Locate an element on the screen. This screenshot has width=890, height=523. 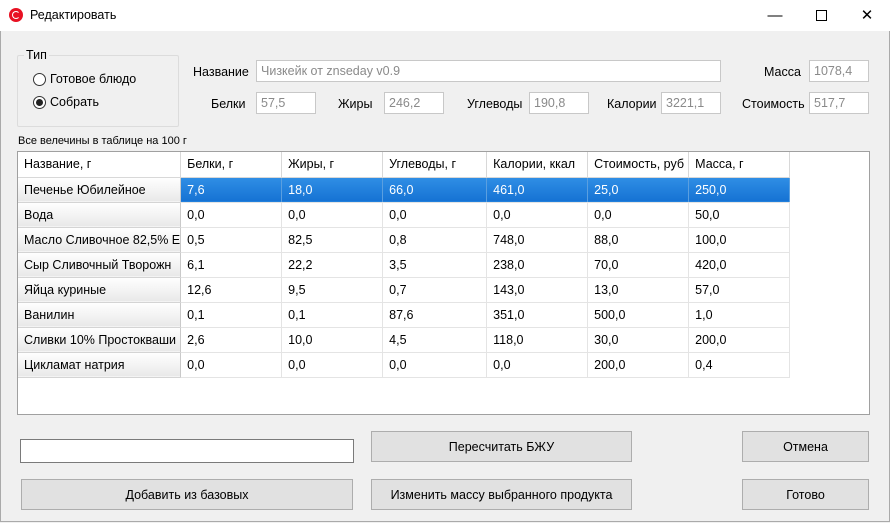
cell-calories: 351,0 is located at coordinates (537, 315).